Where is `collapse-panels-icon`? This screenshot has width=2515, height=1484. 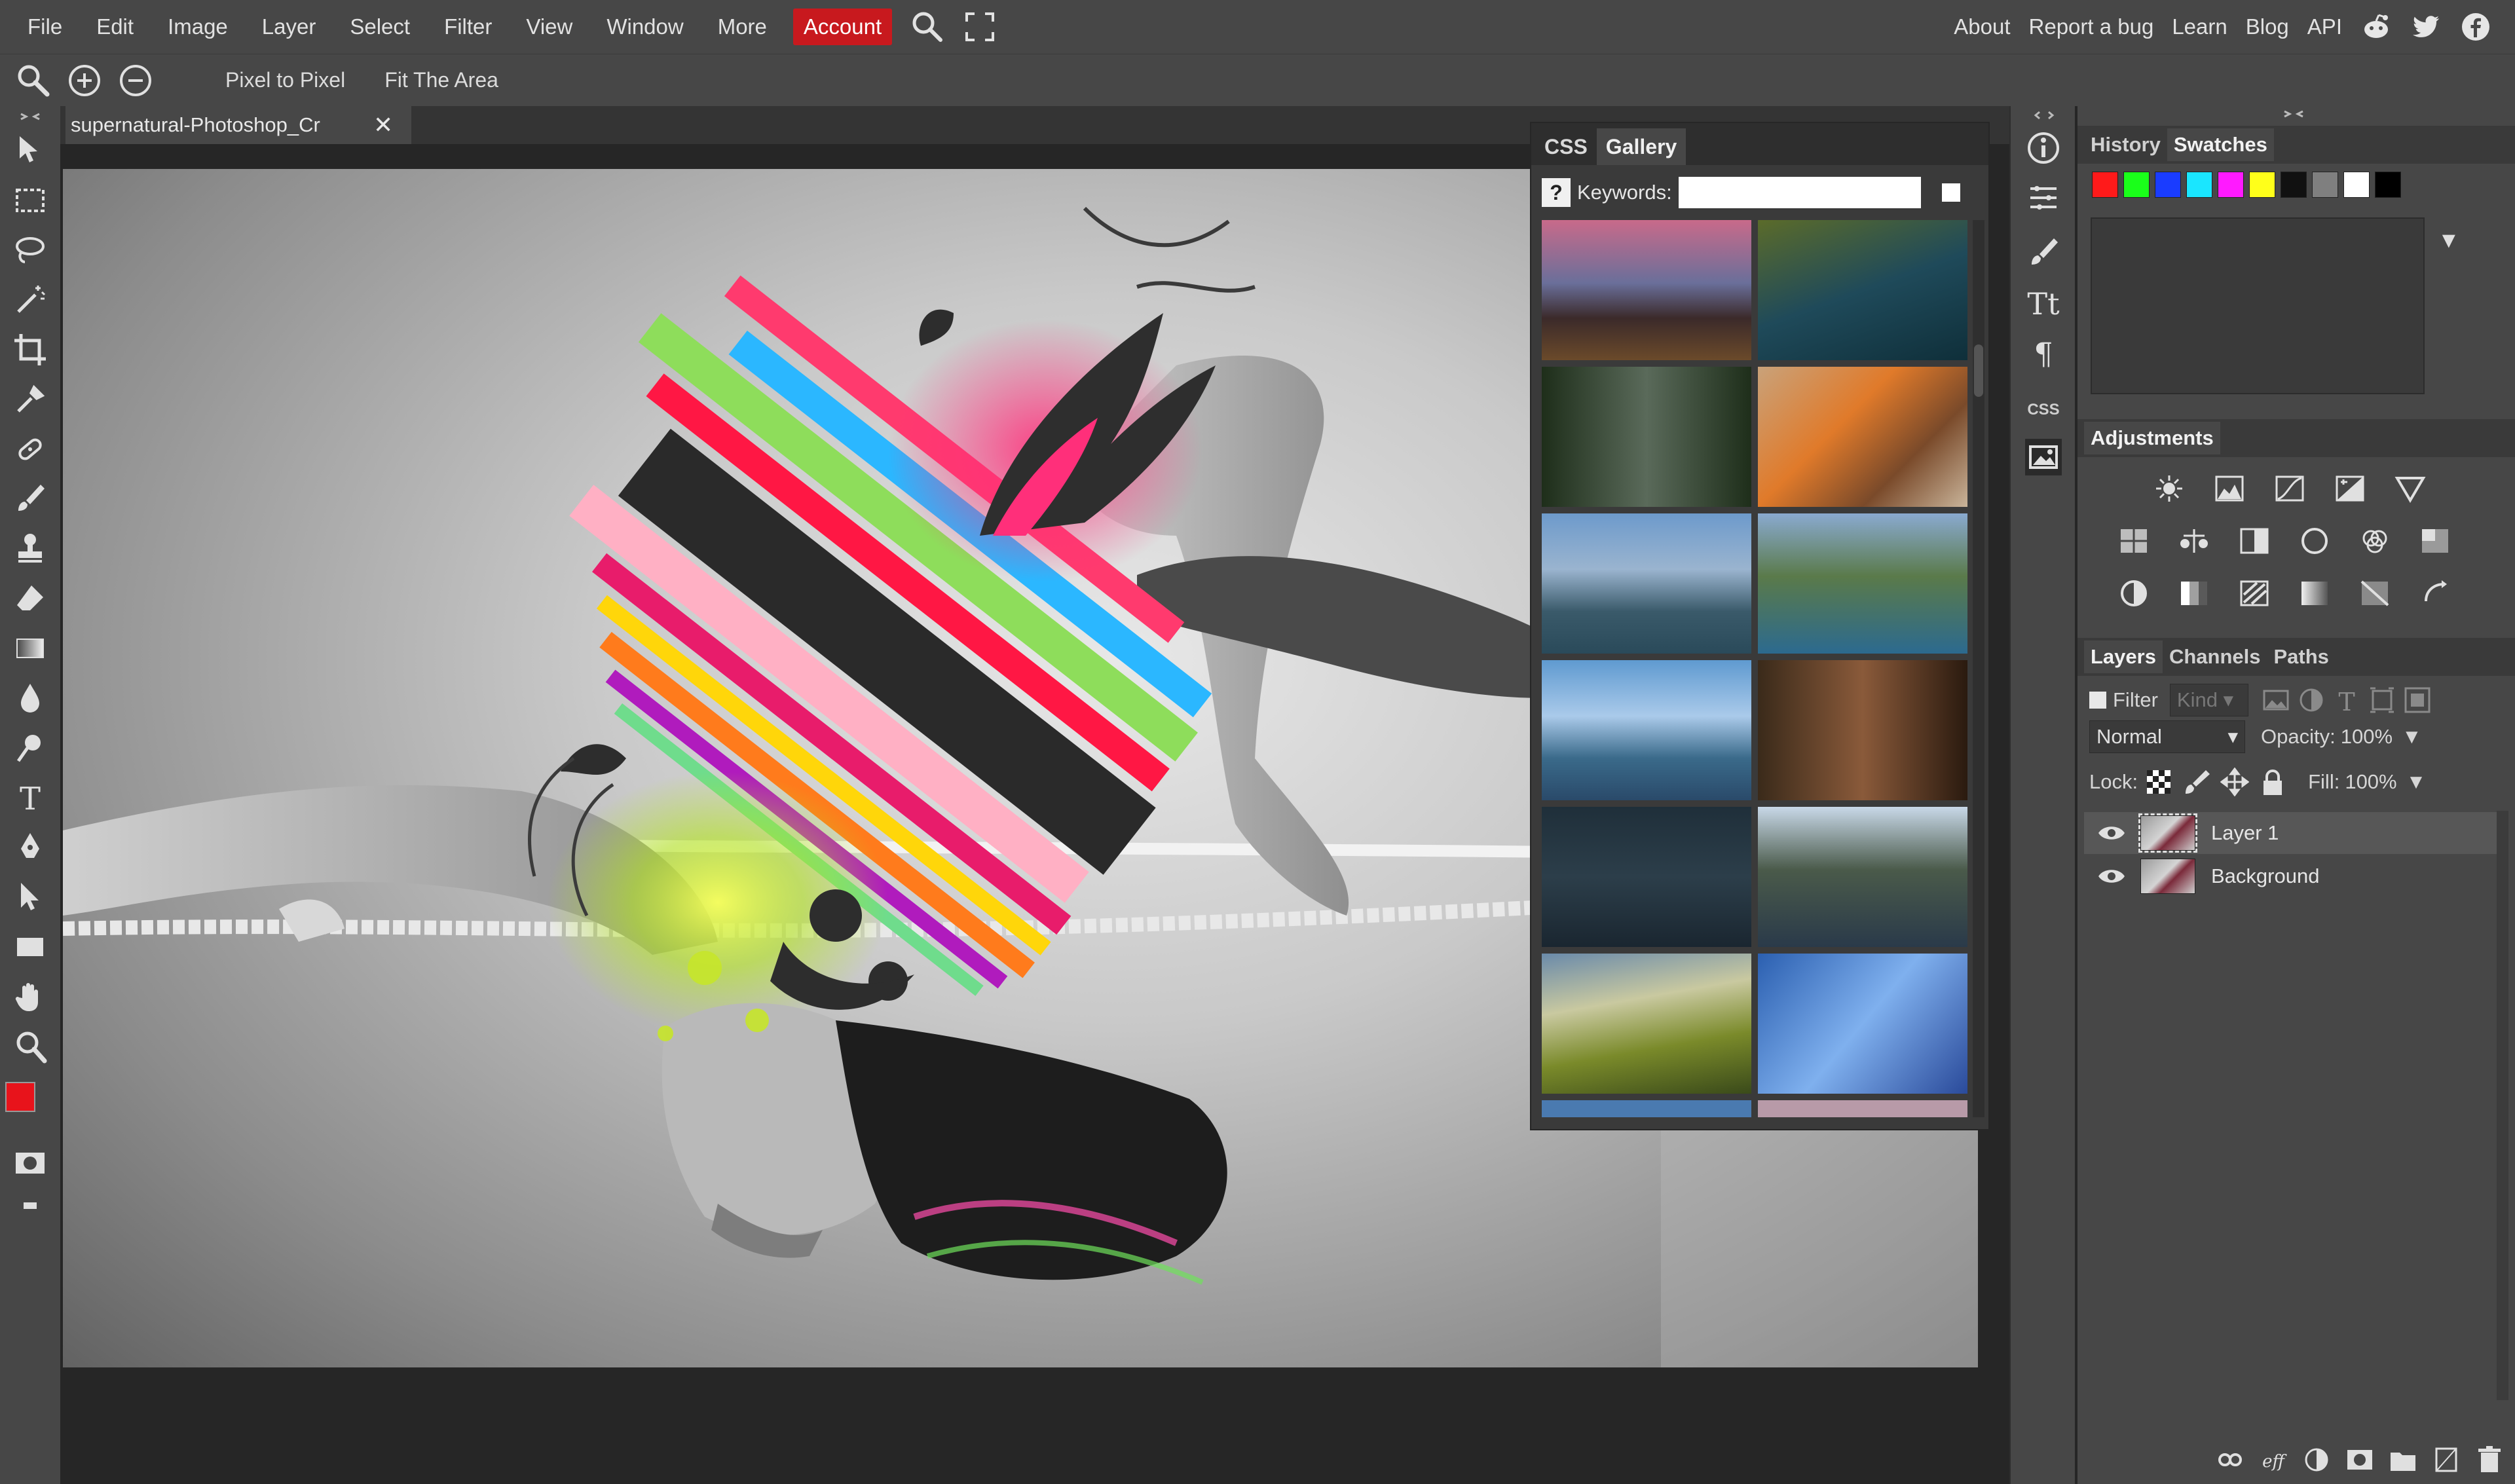
collapse-panels-icon is located at coordinates (2294, 114).